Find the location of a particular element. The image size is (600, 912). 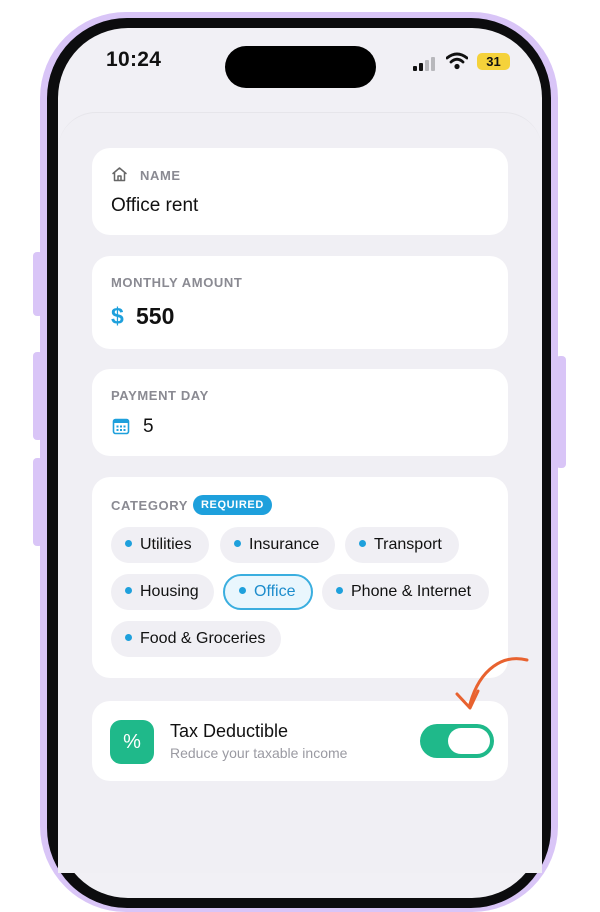

payment-day-label: PAYMENT DAY is located at coordinates (160, 395).